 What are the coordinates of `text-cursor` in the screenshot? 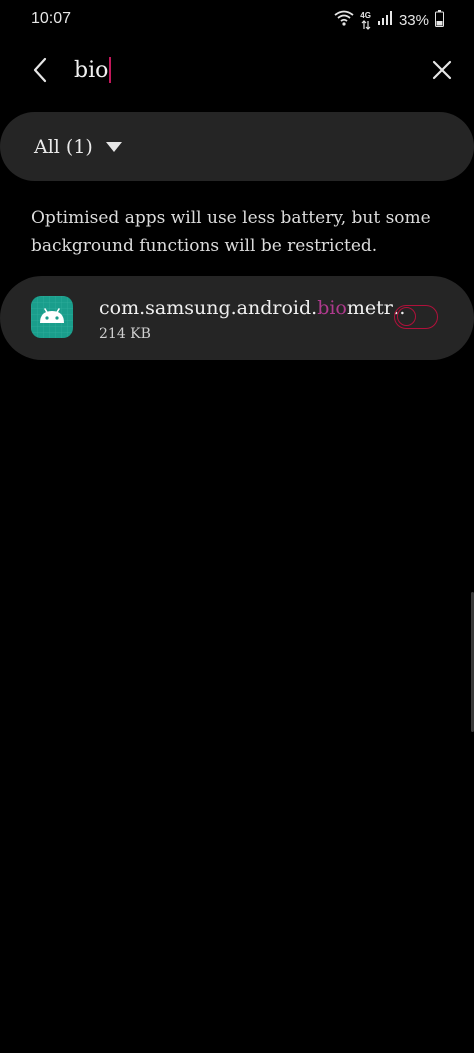 It's located at (110, 70).